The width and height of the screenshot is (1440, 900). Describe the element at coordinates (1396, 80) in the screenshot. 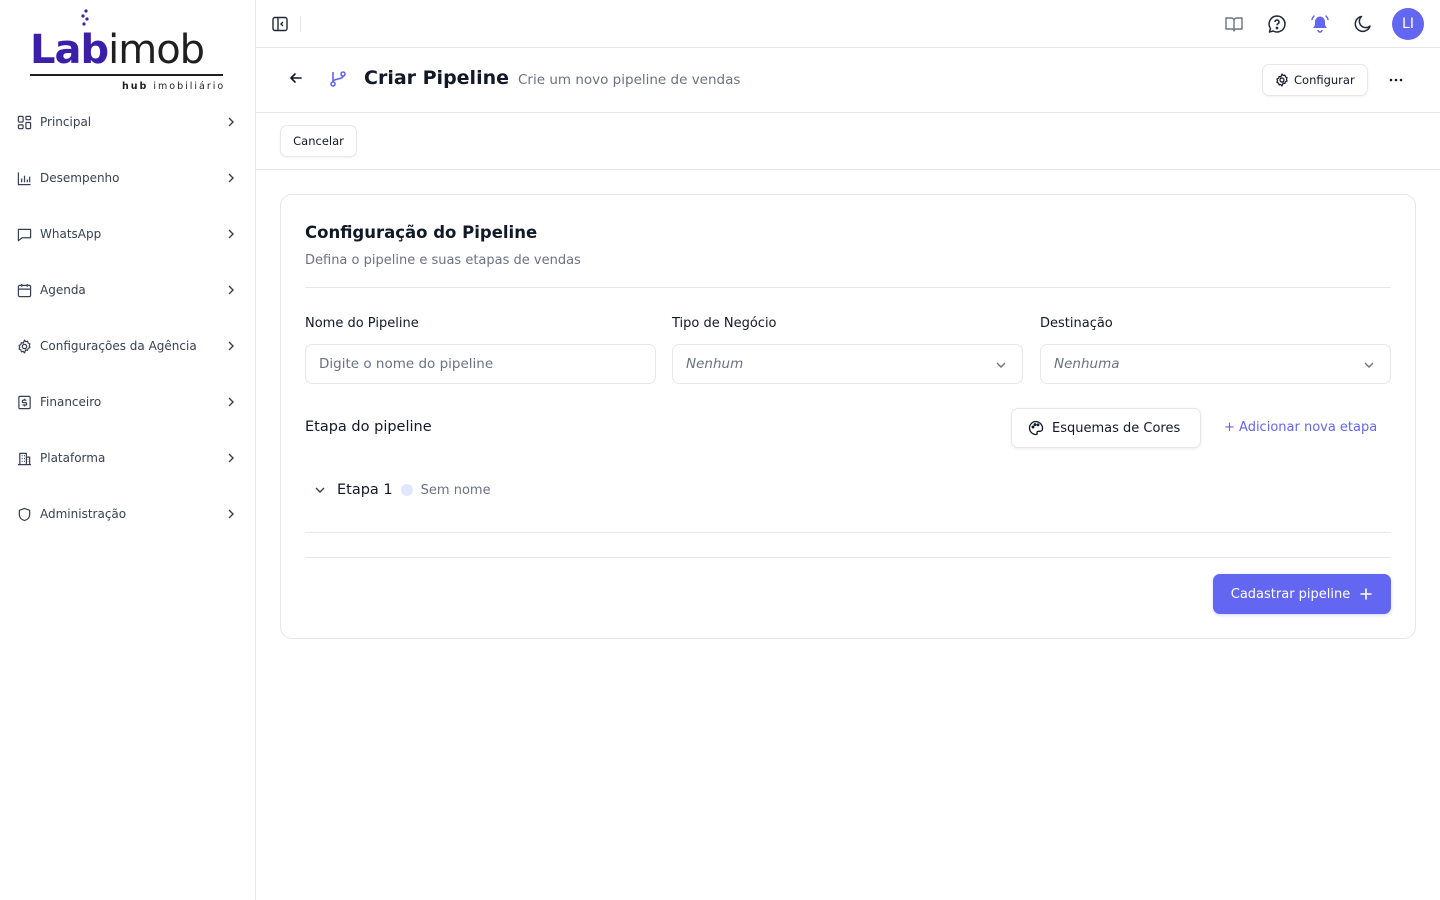

I see `more-horizontal-icon` at that location.